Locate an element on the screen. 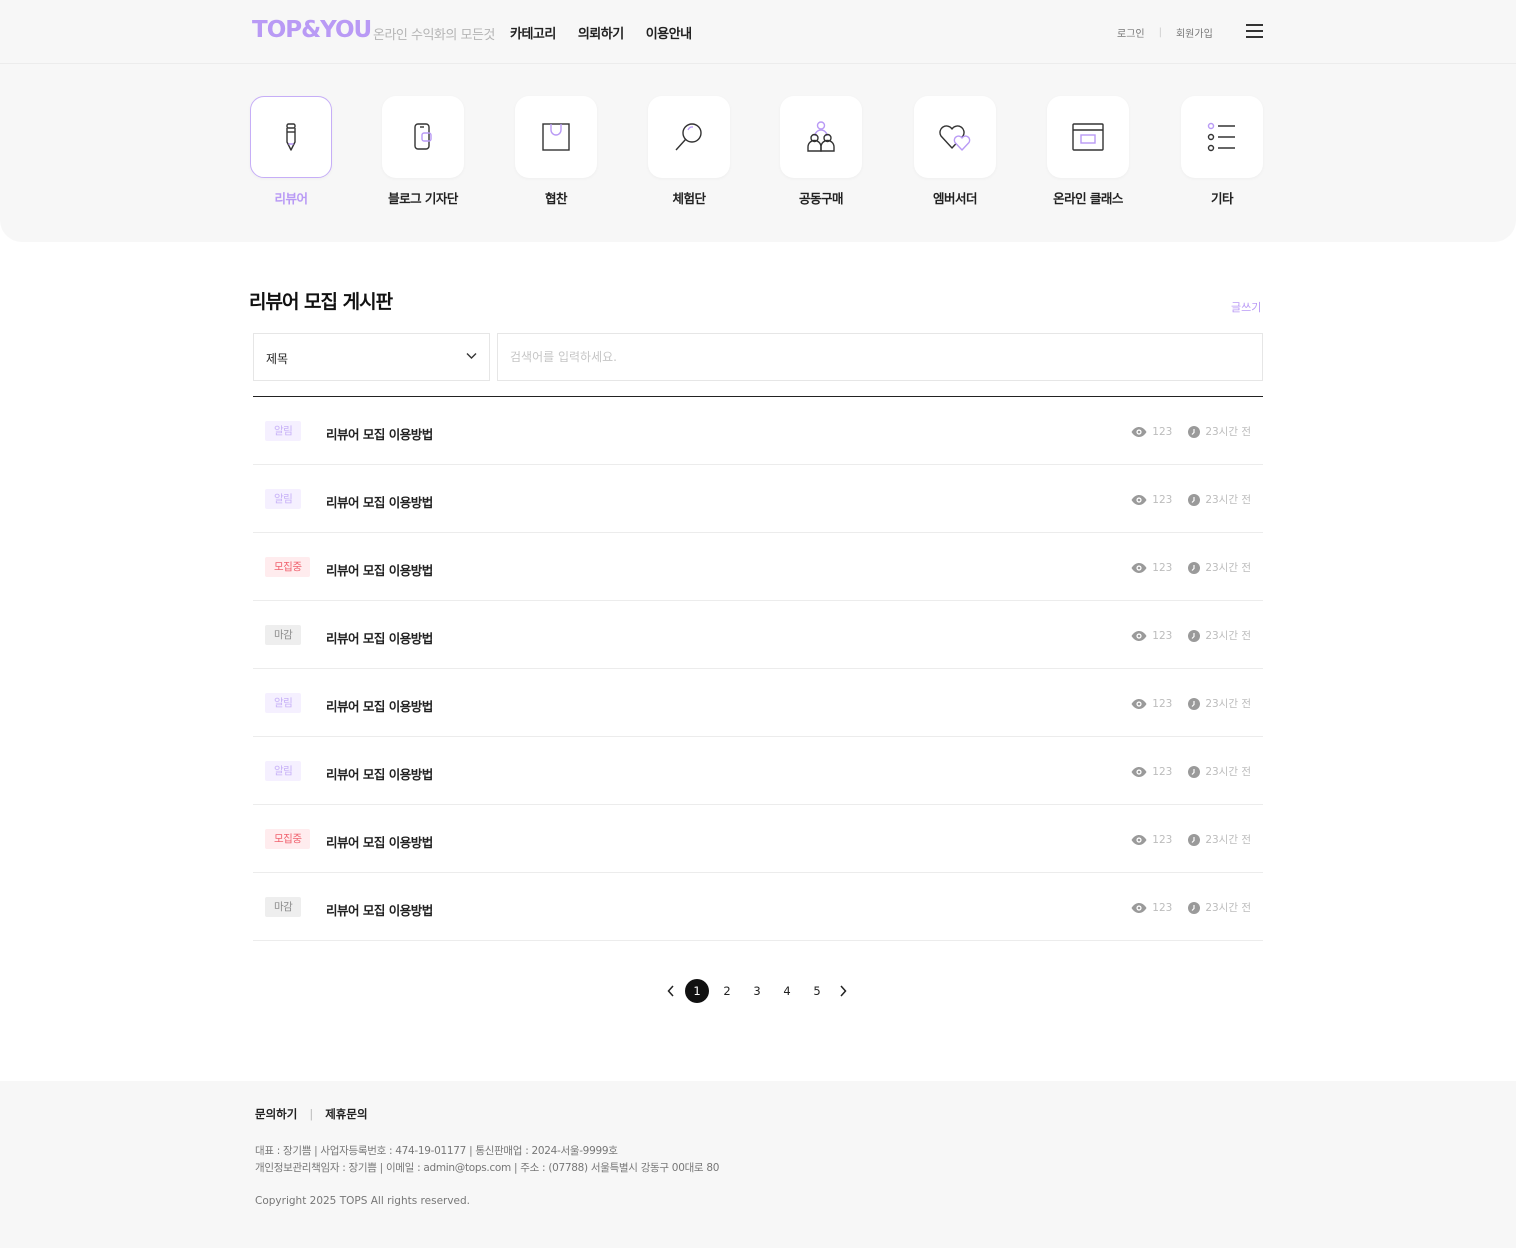  category-reviewer: 리뷰어 is located at coordinates (291, 151).